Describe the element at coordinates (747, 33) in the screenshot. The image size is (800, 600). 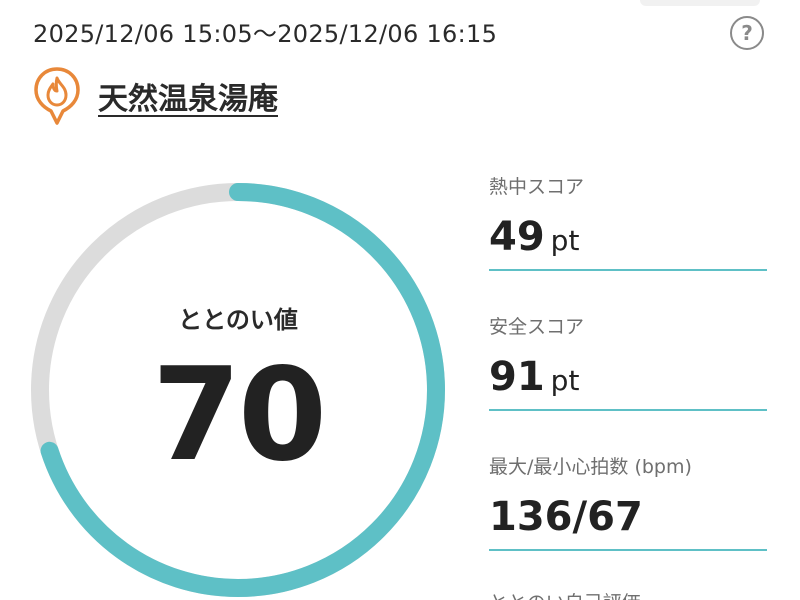
I see `question-circle-icon: ?` at that location.